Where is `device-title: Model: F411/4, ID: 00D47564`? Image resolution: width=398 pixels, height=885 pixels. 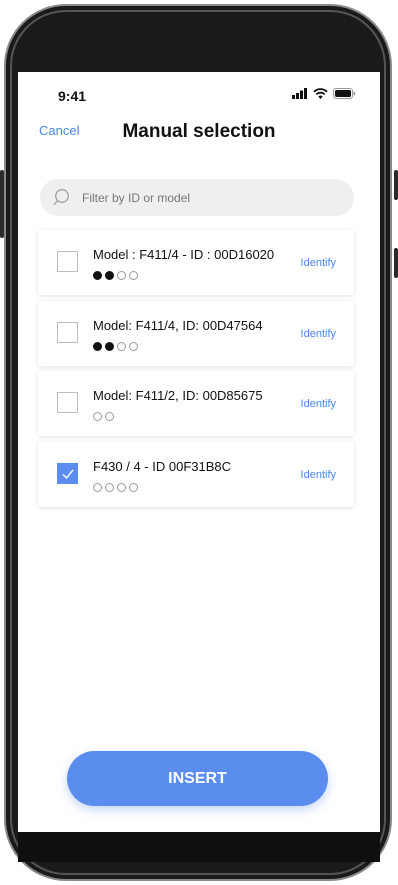
device-title: Model: F411/4, ID: 00D47564 is located at coordinates (178, 325).